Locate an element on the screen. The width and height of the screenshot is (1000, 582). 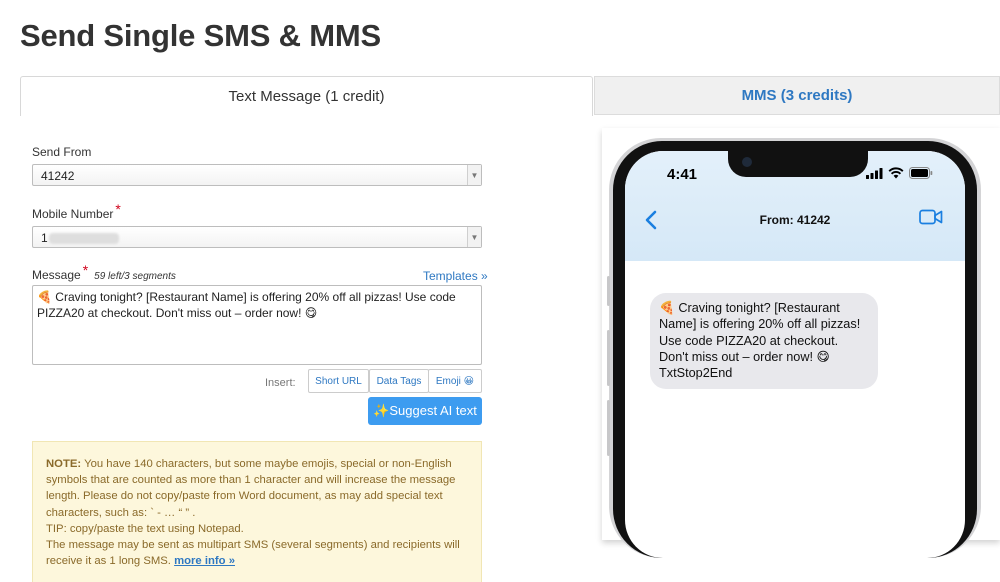
tab-text-message: Text Message (1 credit) is located at coordinates (306, 96).